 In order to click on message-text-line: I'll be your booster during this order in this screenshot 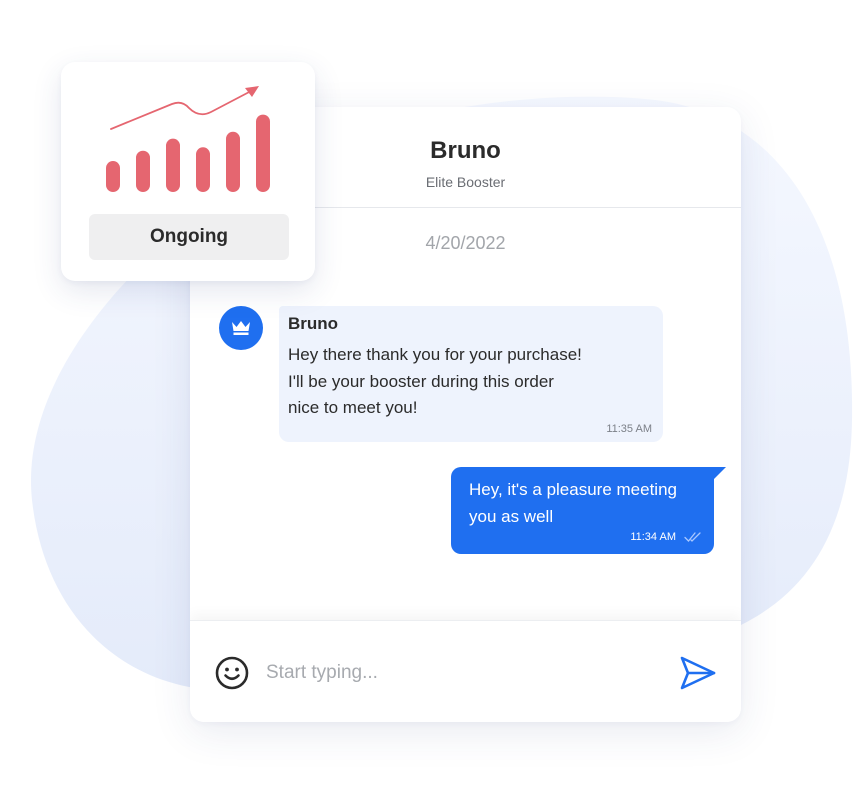, I will do `click(421, 381)`.